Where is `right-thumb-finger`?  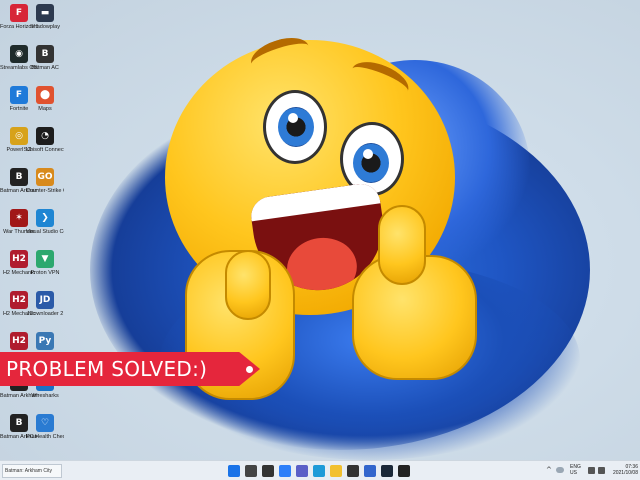 right-thumb-finger is located at coordinates (402, 245).